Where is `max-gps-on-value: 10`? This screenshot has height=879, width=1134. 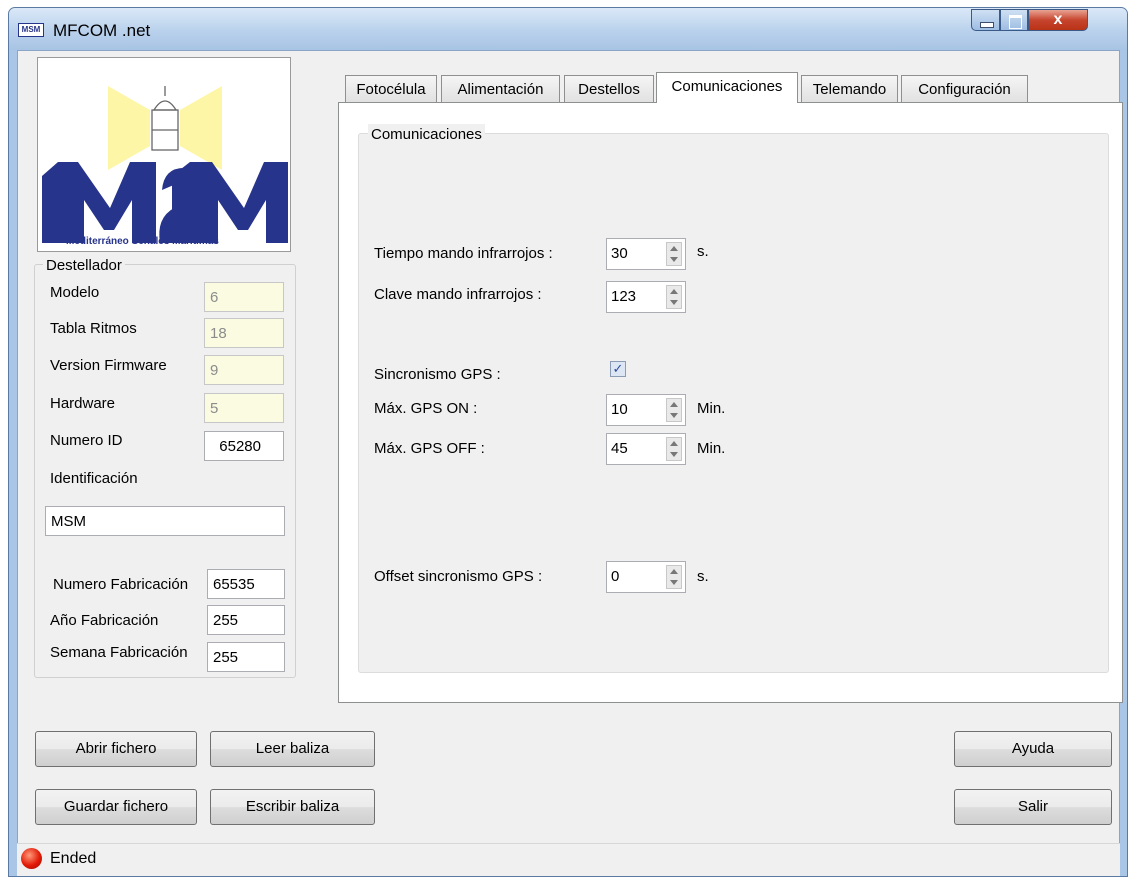
max-gps-on-value: 10 is located at coordinates (619, 409).